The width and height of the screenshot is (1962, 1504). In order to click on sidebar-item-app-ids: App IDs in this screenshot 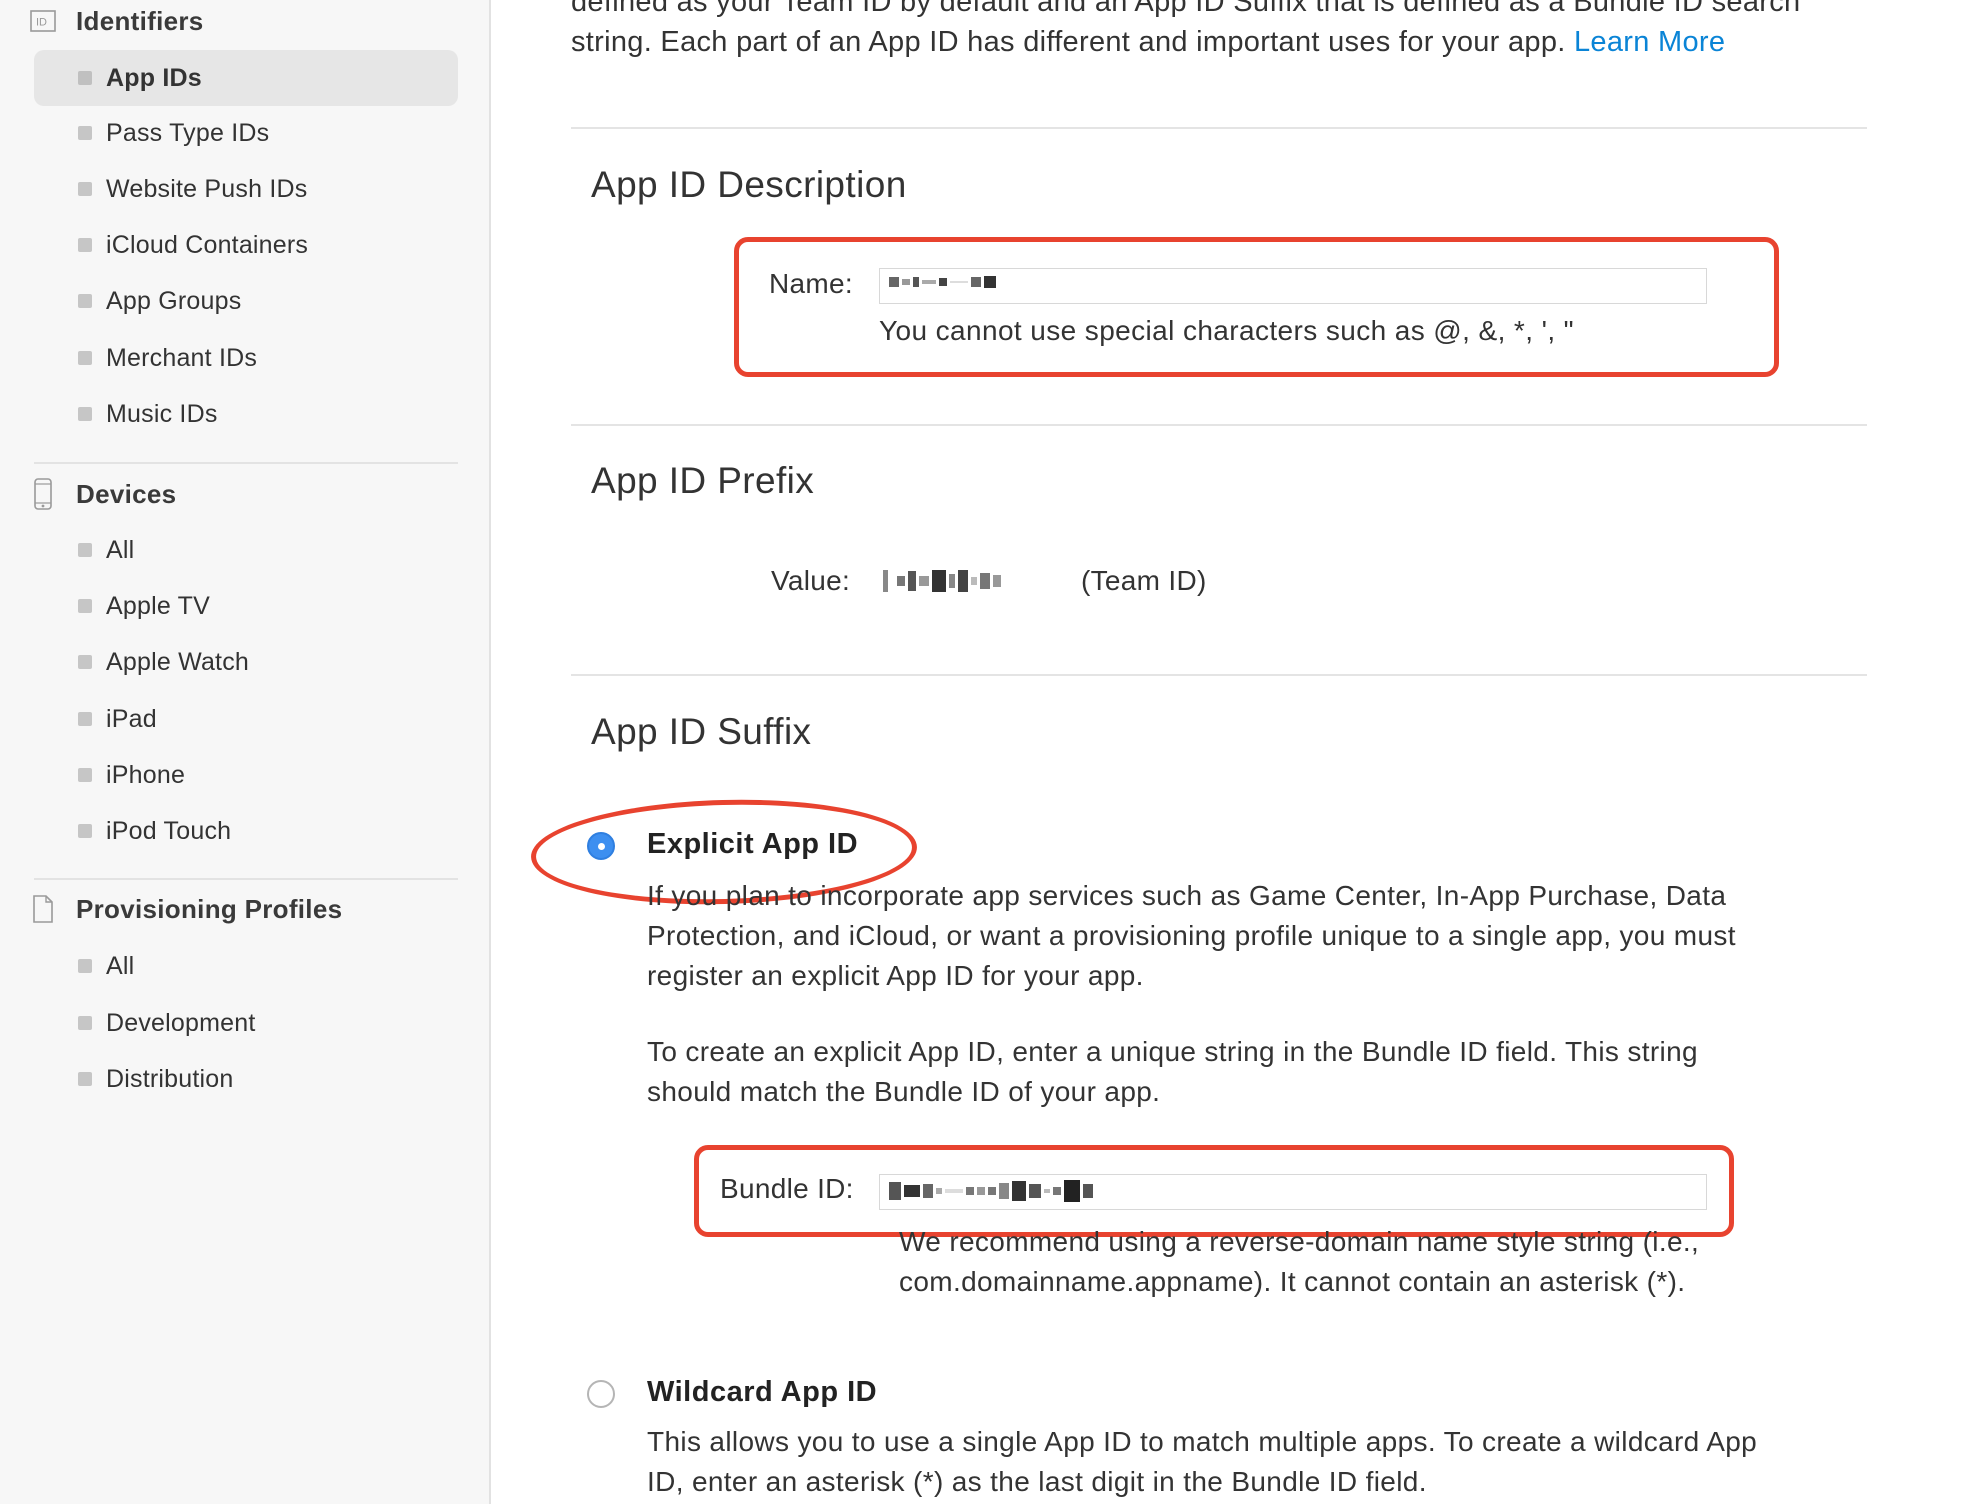, I will do `click(246, 78)`.